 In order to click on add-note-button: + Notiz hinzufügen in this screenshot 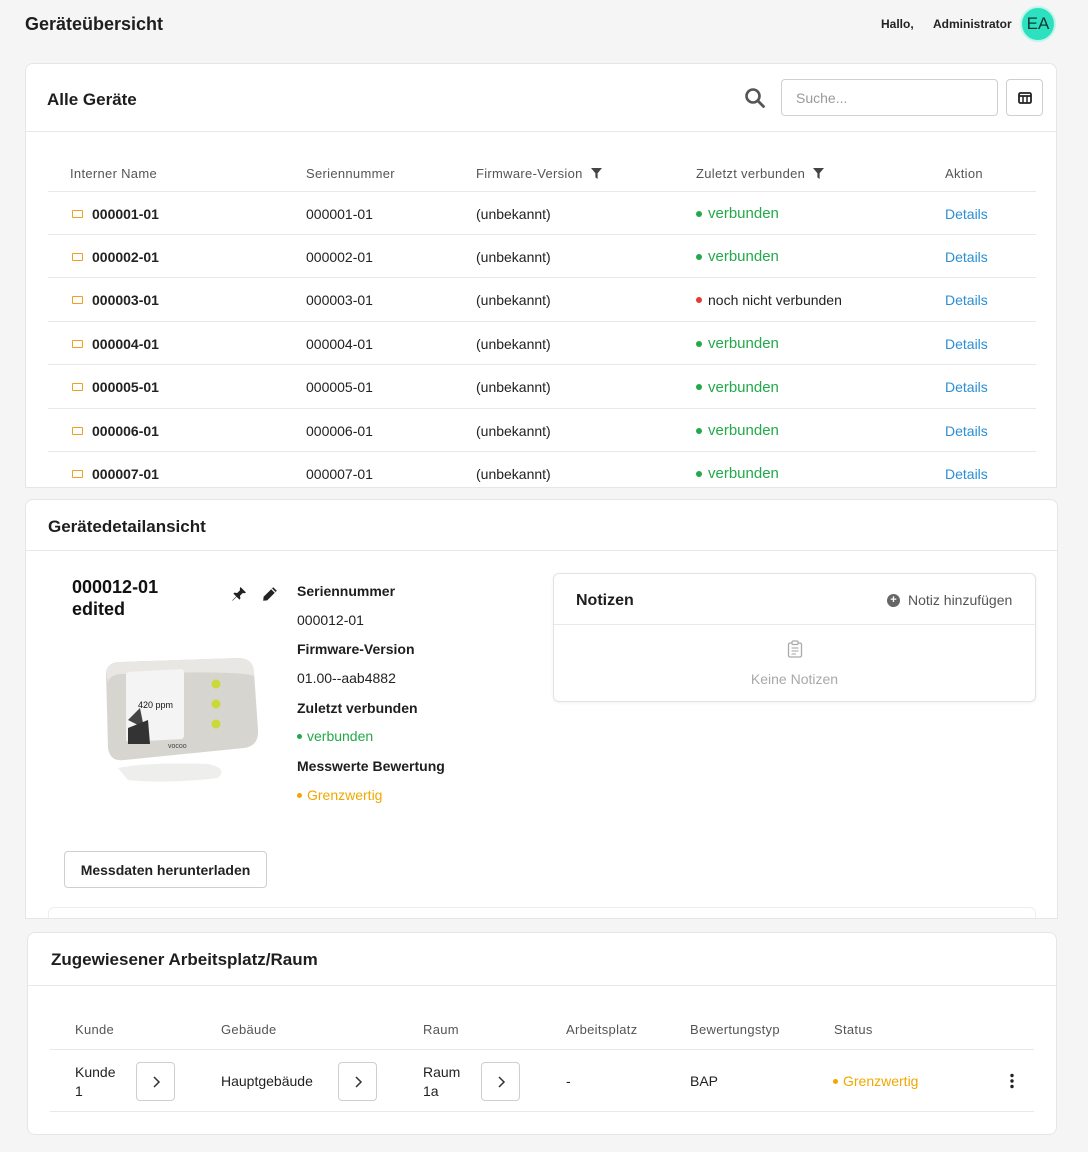, I will do `click(949, 600)`.